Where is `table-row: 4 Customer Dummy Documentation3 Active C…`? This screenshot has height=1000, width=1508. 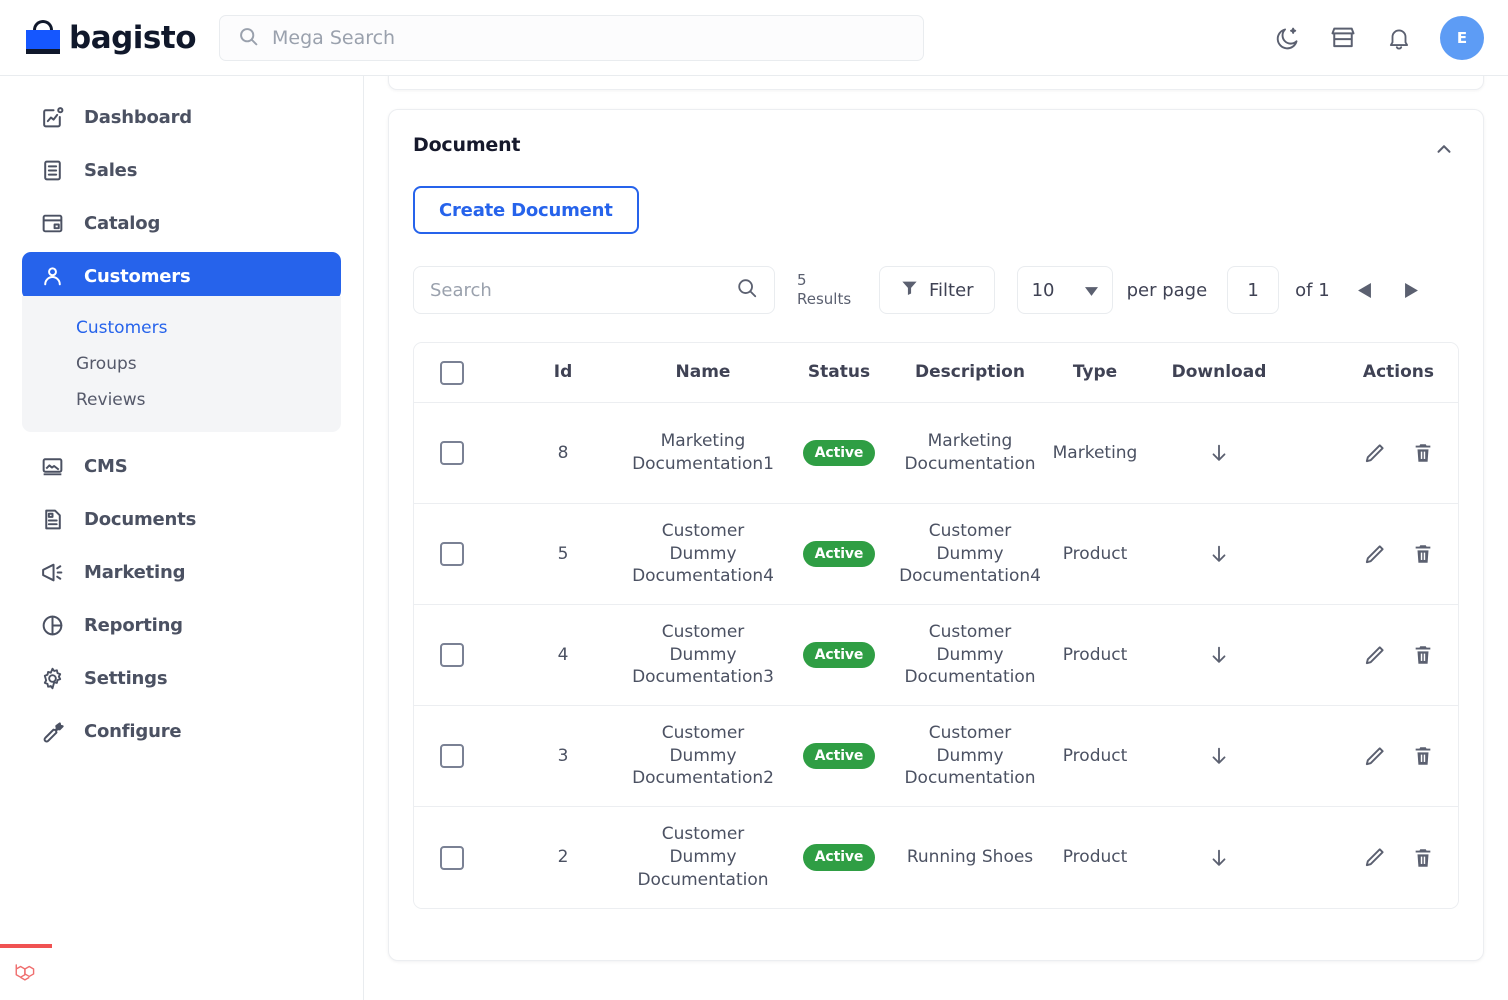
table-row: 4 Customer Dummy Documentation3 Active C… is located at coordinates (936, 655).